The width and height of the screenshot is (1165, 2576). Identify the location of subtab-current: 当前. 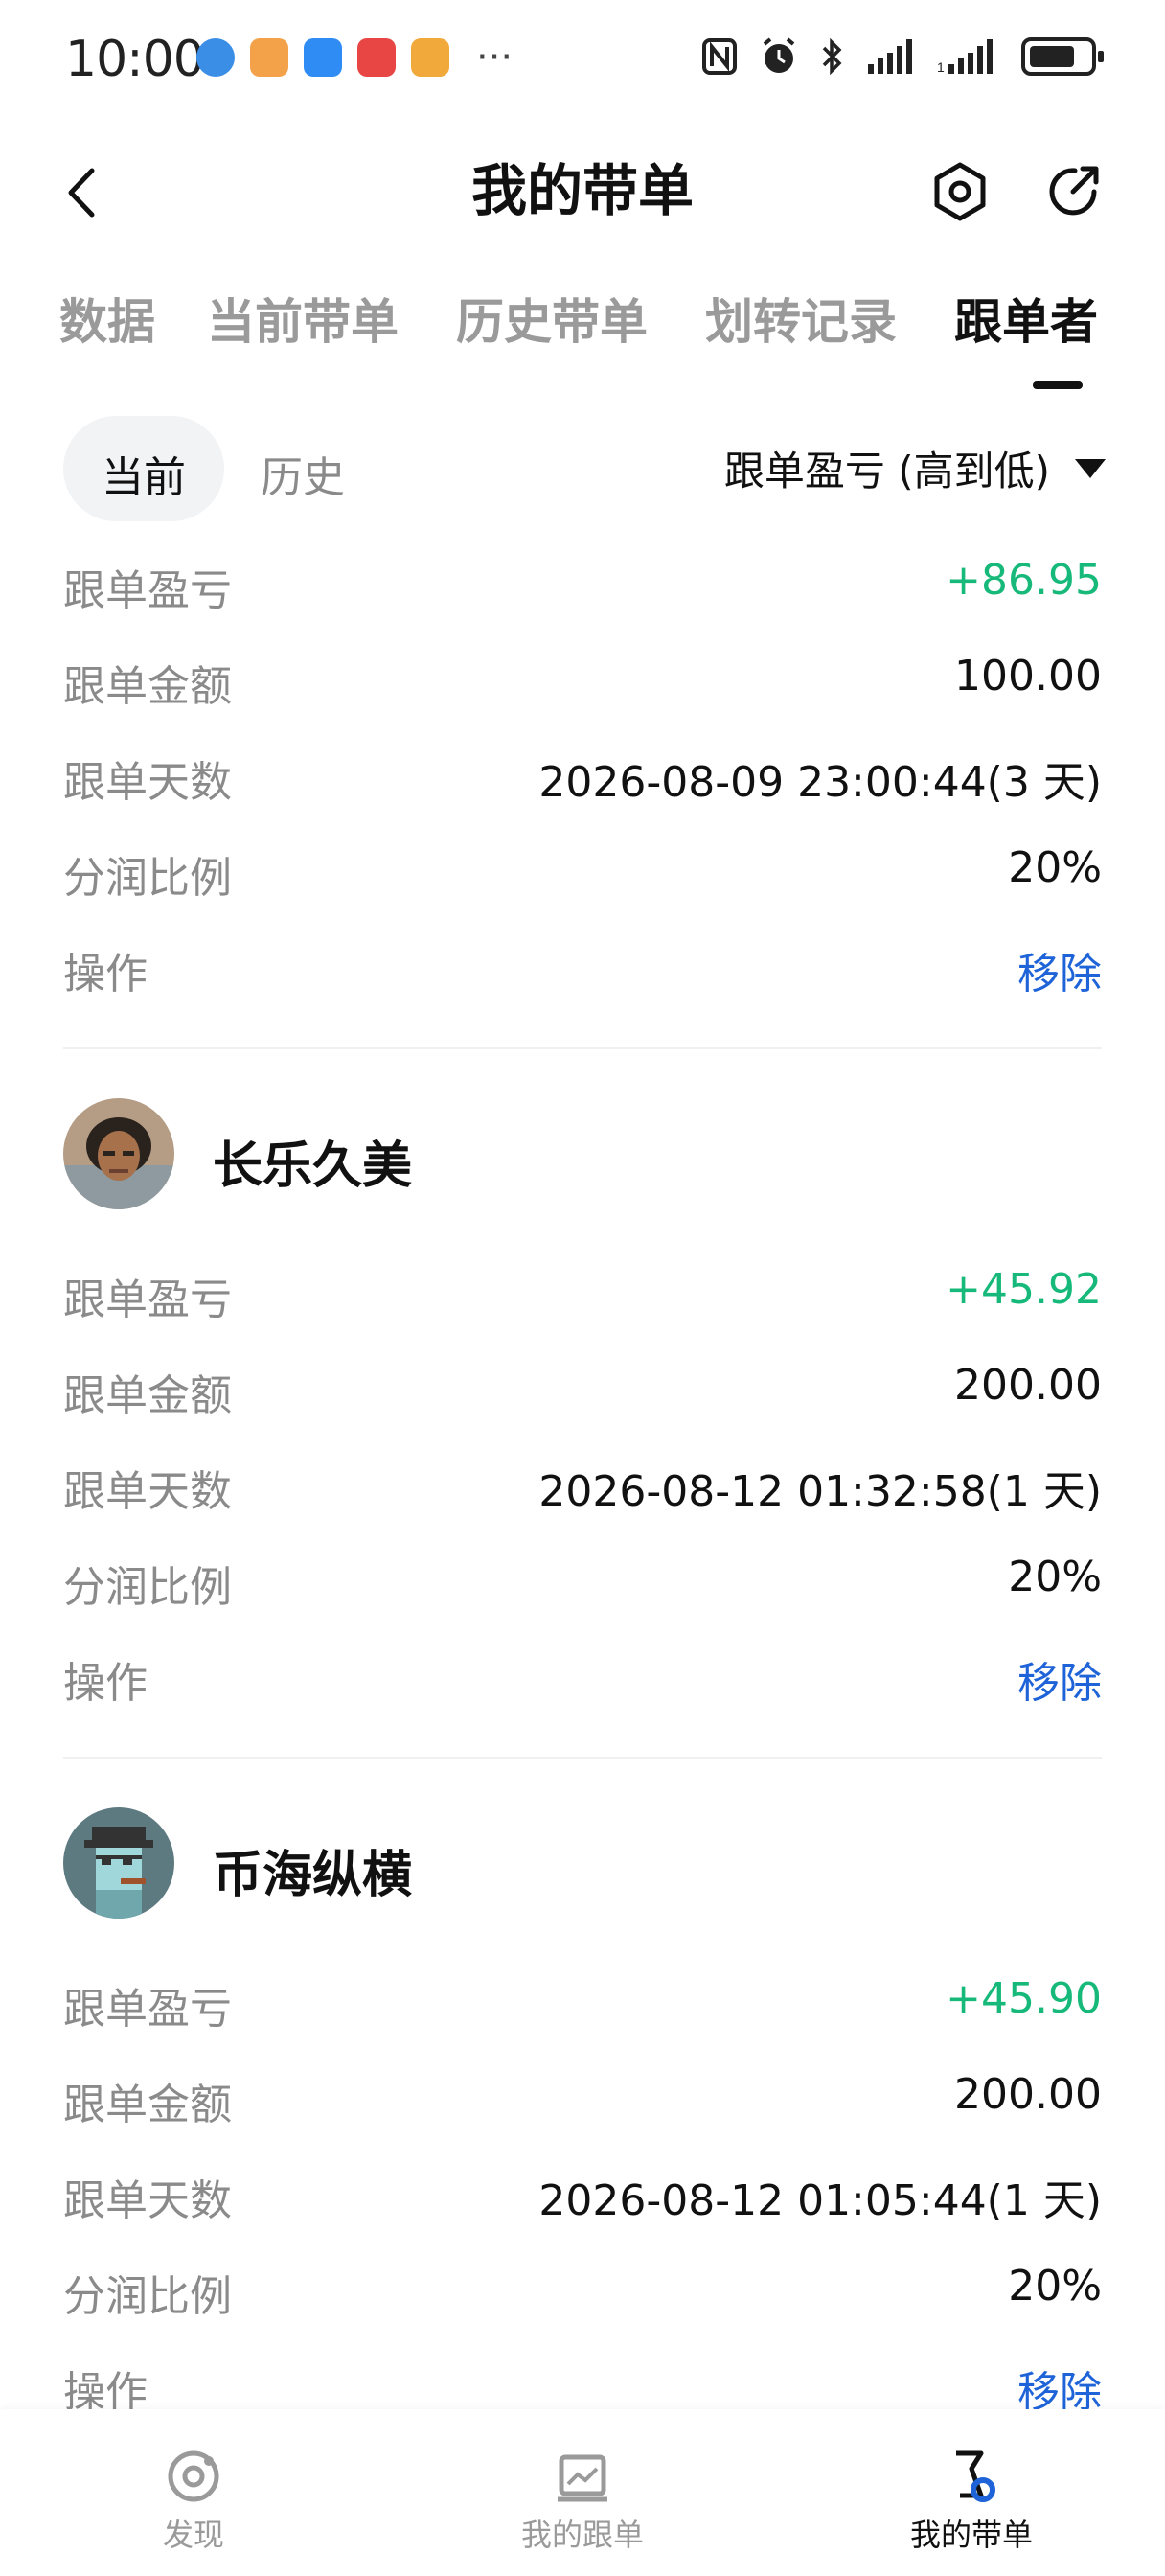
(143, 473).